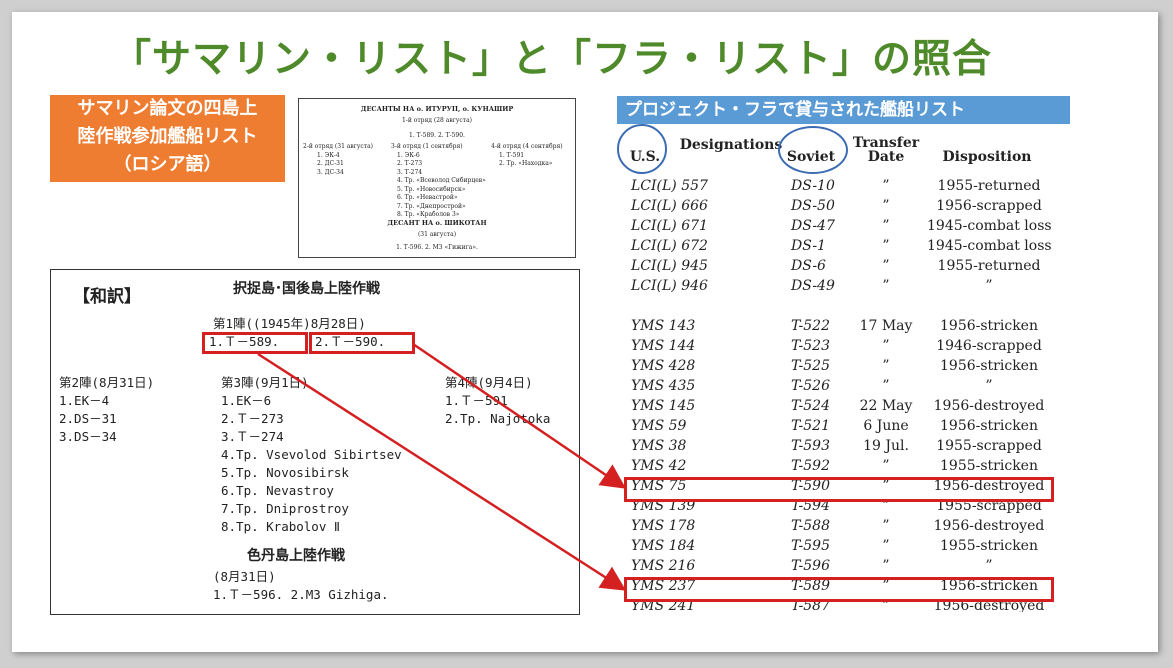  Describe the element at coordinates (519, 415) in the screenshot. I see `arrow-t590-to-yms75` at that location.